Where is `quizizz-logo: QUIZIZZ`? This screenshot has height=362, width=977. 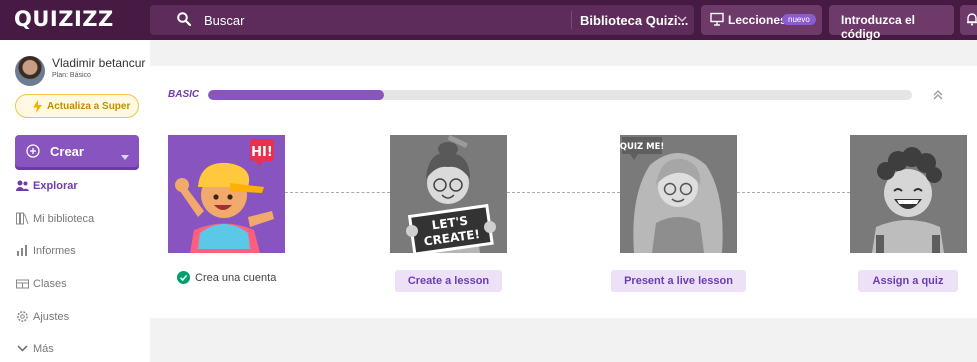 quizizz-logo: QUIZIZZ is located at coordinates (64, 19).